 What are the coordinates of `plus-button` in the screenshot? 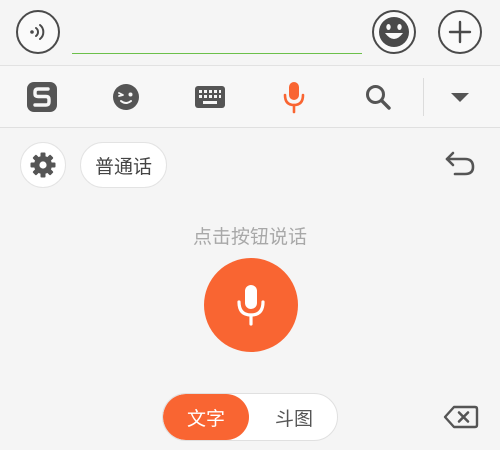 It's located at (460, 32).